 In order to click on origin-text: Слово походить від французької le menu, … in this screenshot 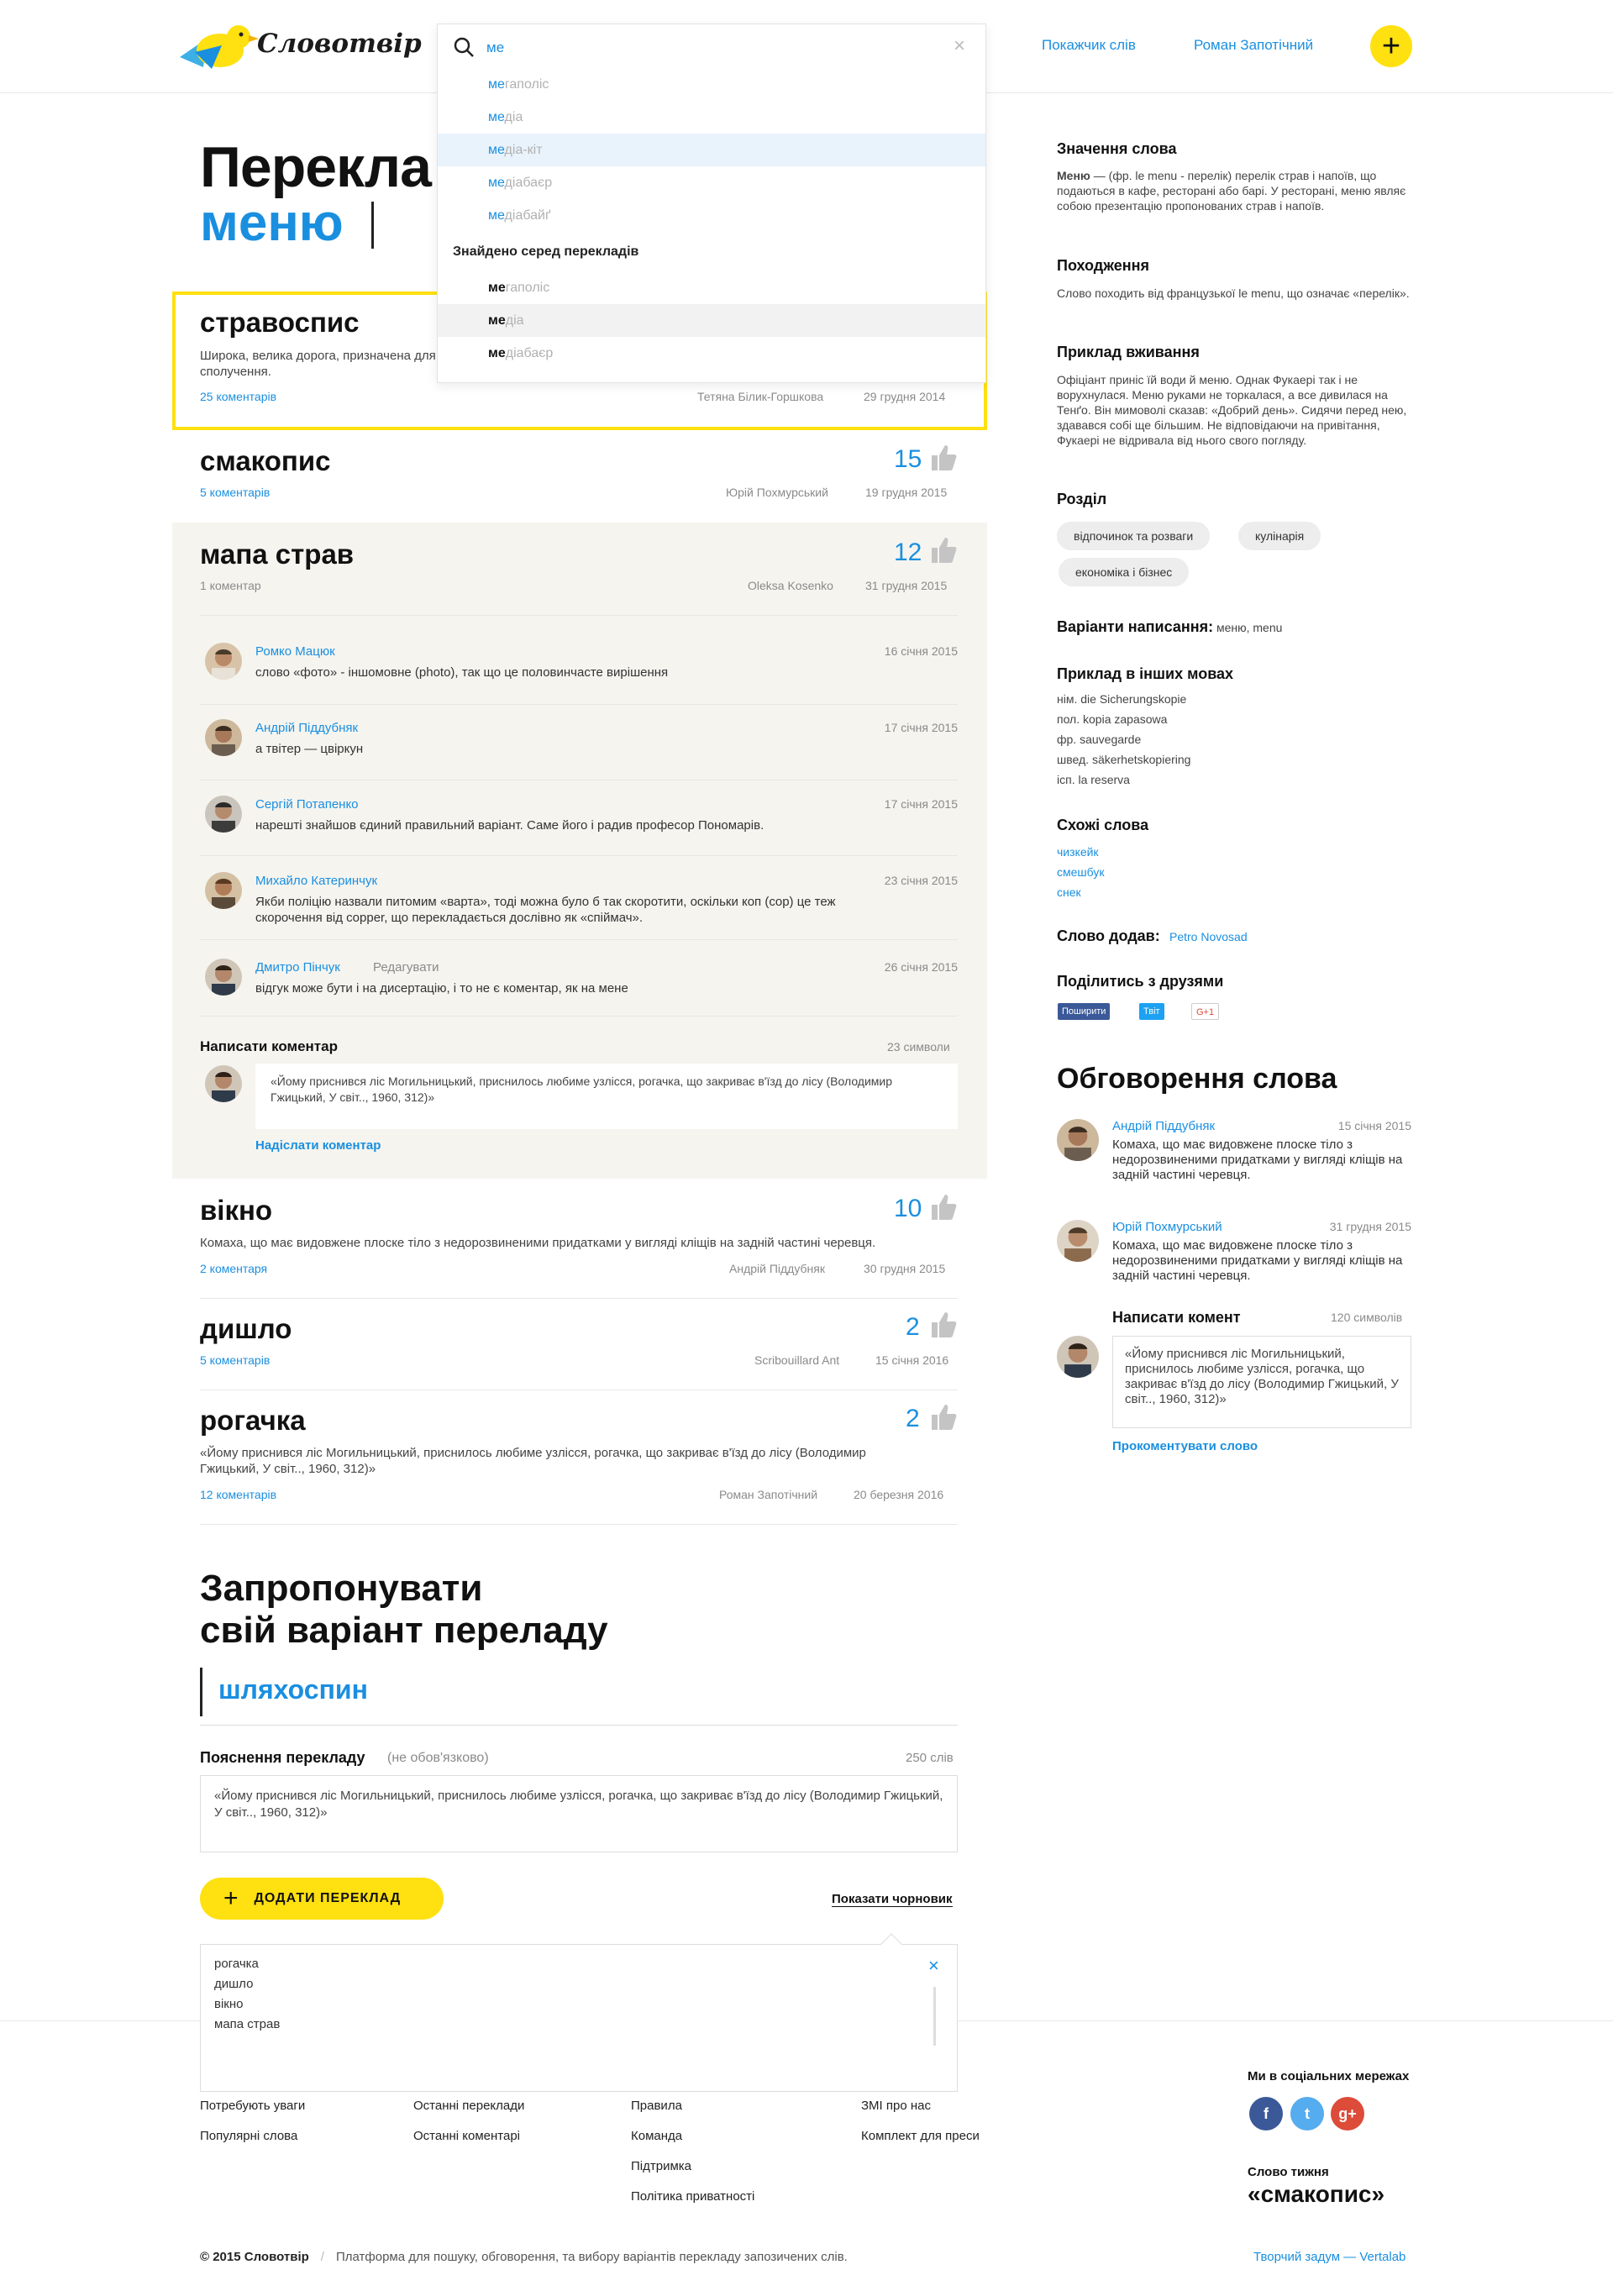, I will do `click(1233, 293)`.